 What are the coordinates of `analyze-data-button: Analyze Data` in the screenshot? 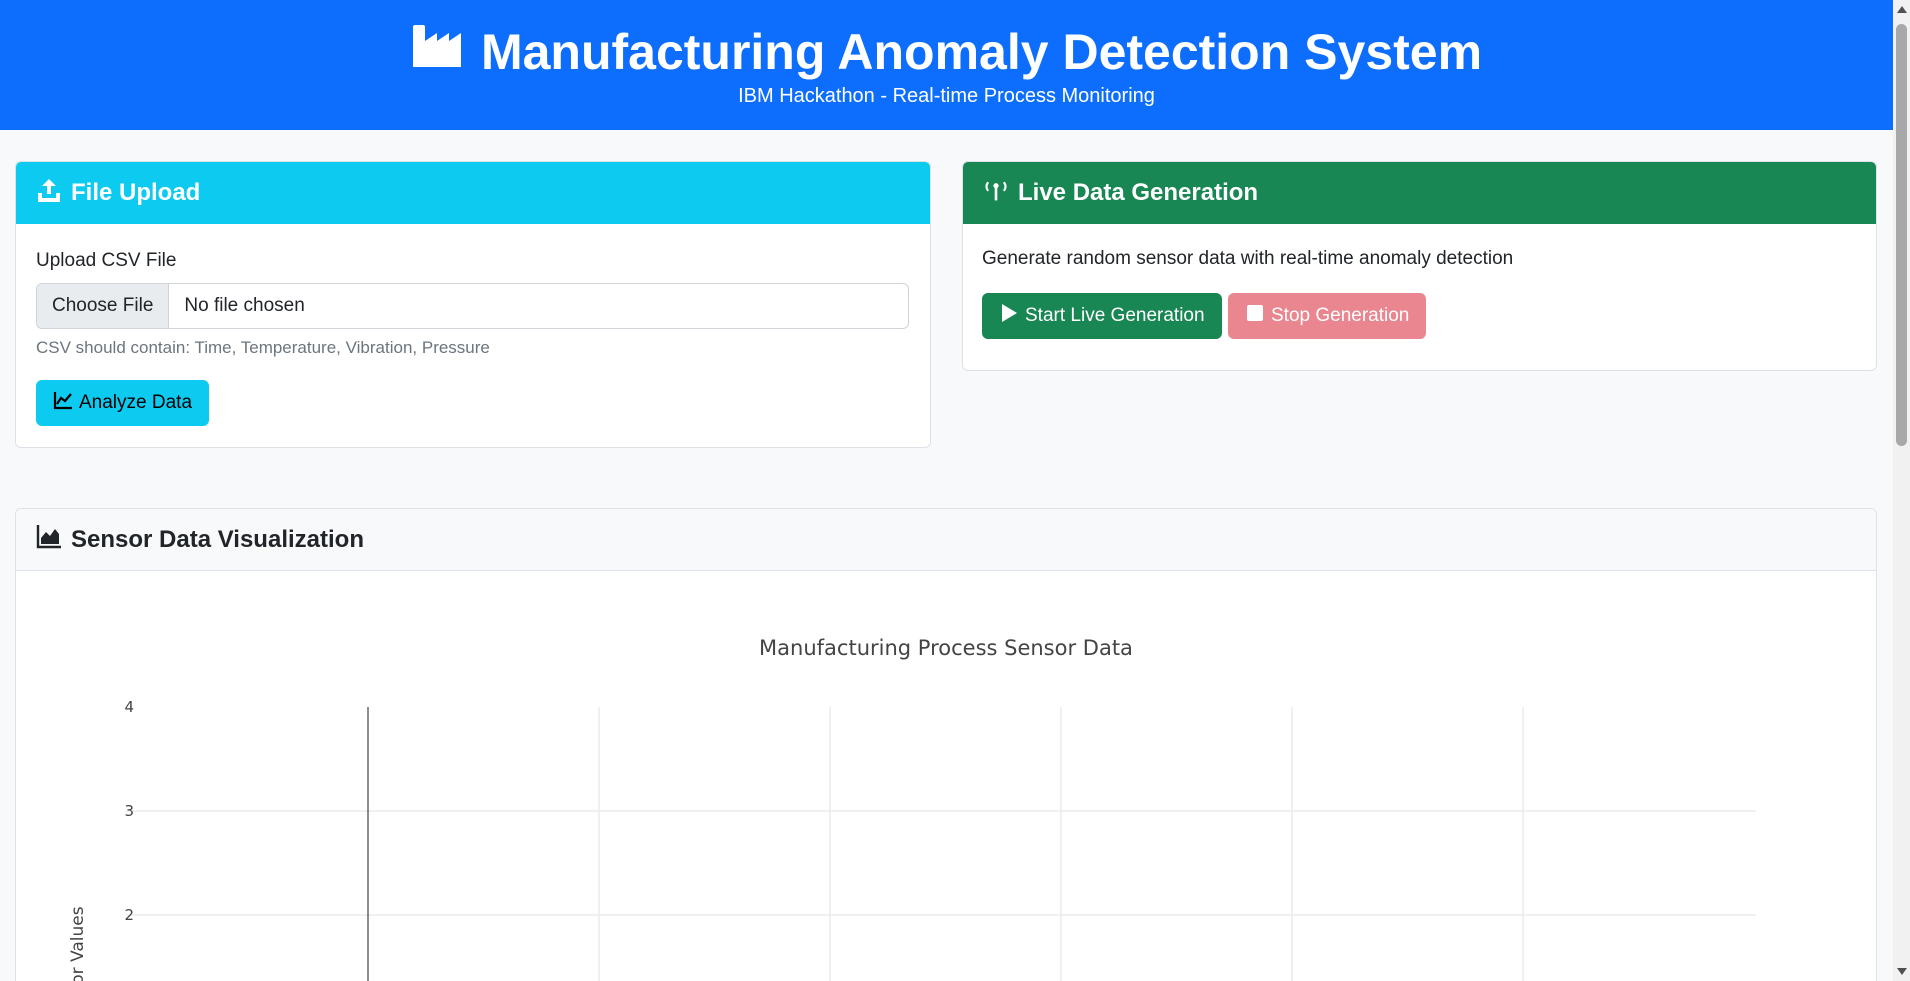 It's located at (123, 403).